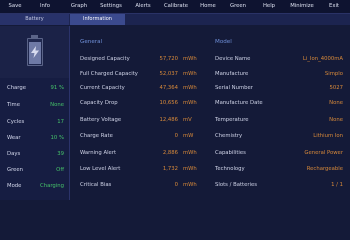  I want to click on model-value: General Power, so click(323, 153).